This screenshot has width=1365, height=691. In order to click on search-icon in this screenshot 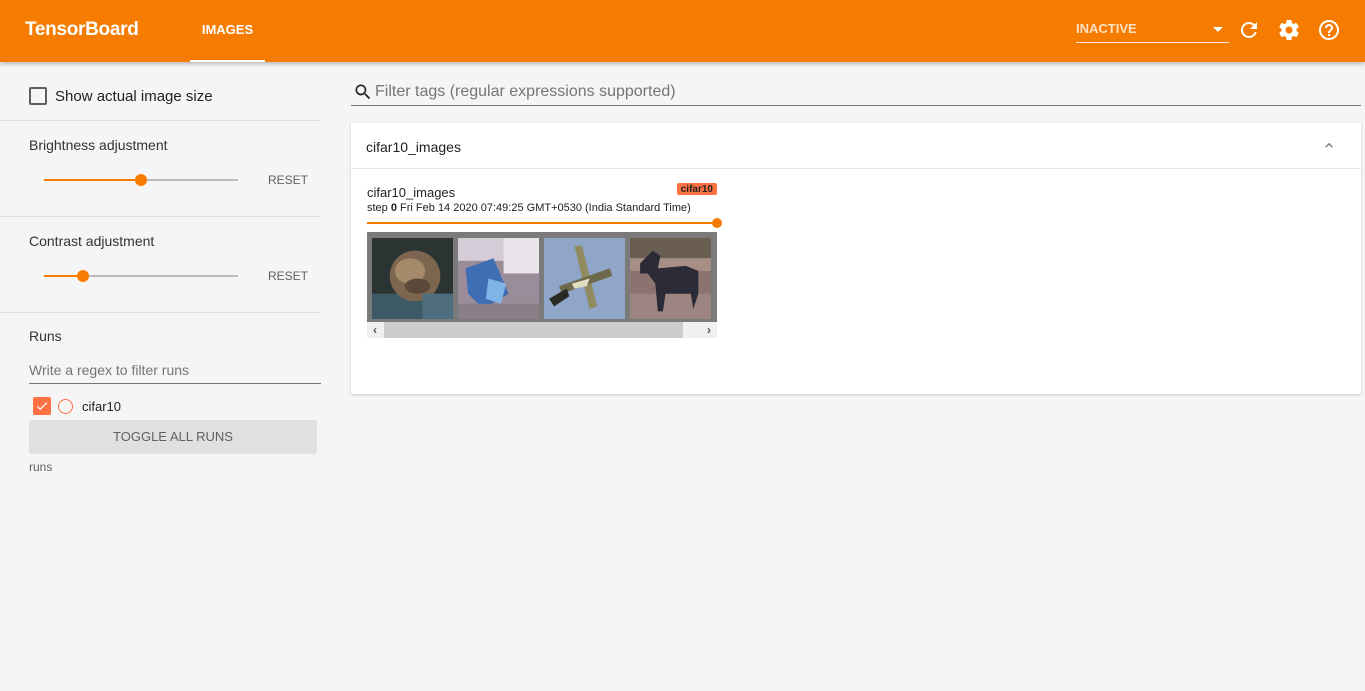, I will do `click(363, 92)`.